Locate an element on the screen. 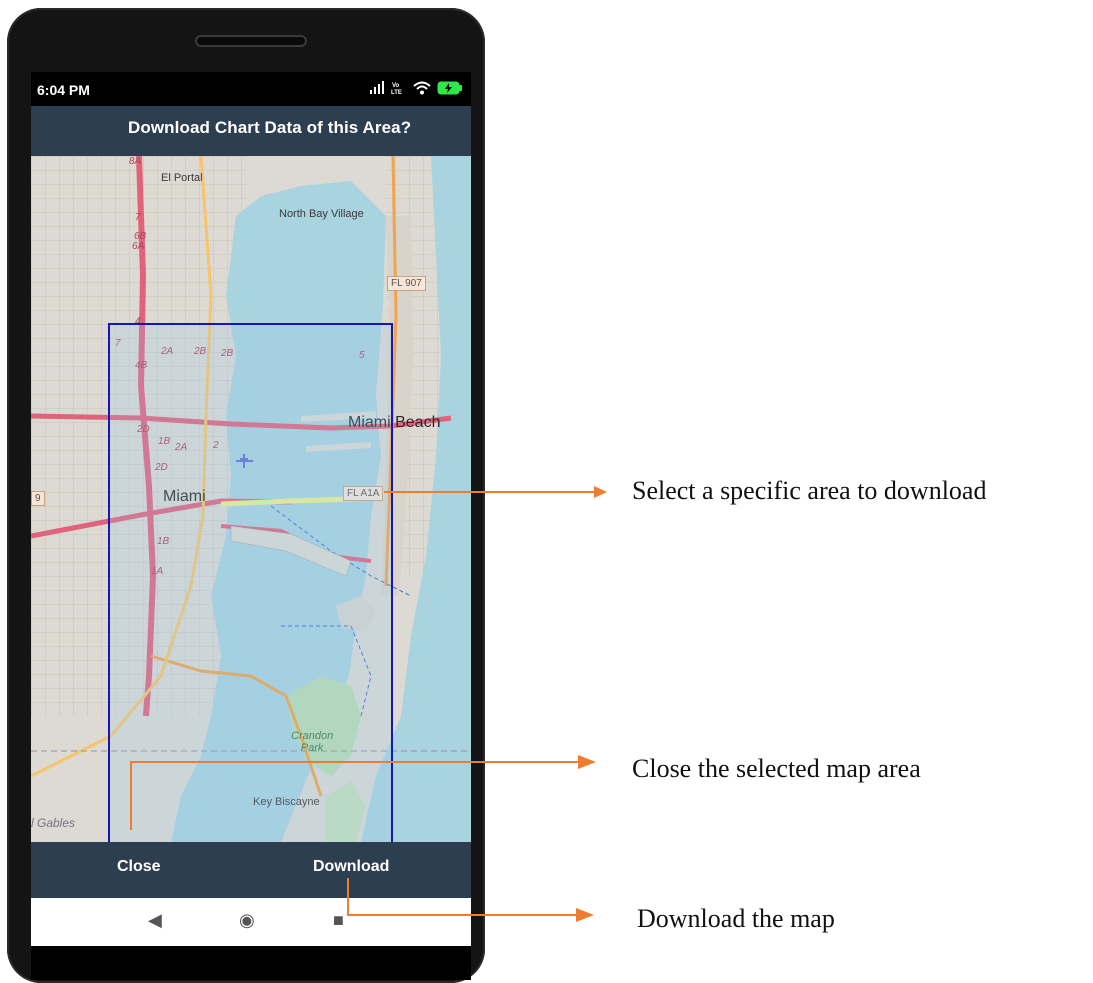 The image size is (1093, 983). back-icon: ◀ is located at coordinates (155, 920).